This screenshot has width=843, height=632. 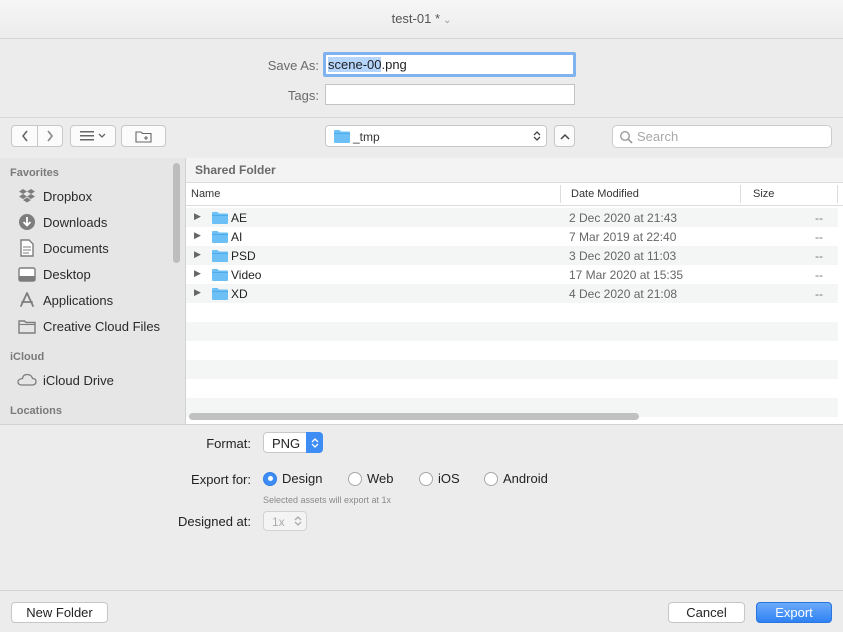 I want to click on chevron-up-icon, so click(x=564, y=136).